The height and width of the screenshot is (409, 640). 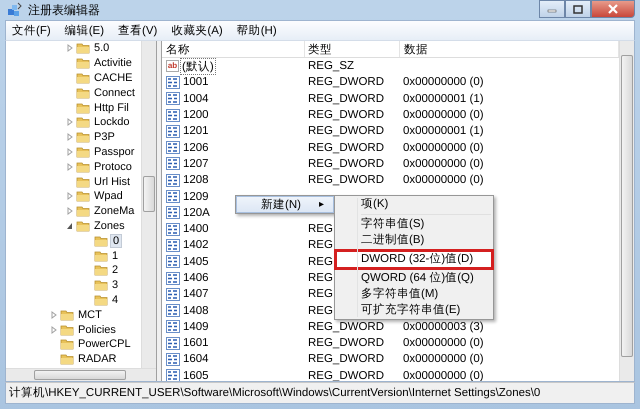 What do you see at coordinates (196, 197) in the screenshot?
I see `value-name: 1209` at bounding box center [196, 197].